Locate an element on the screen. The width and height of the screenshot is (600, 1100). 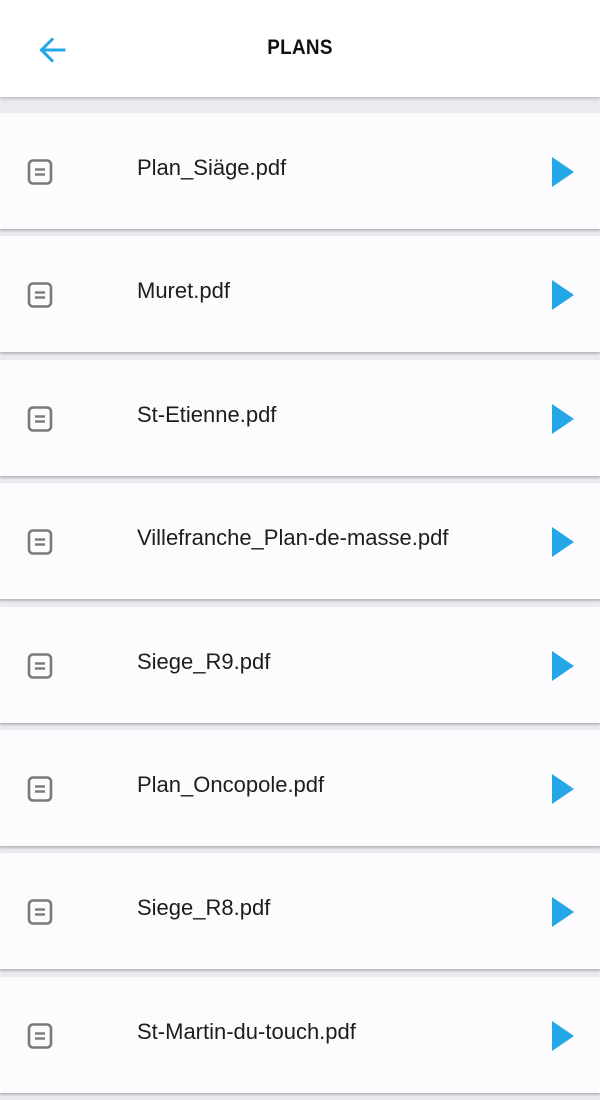
file-item: Plan_Siäge.pdf is located at coordinates (300, 171).